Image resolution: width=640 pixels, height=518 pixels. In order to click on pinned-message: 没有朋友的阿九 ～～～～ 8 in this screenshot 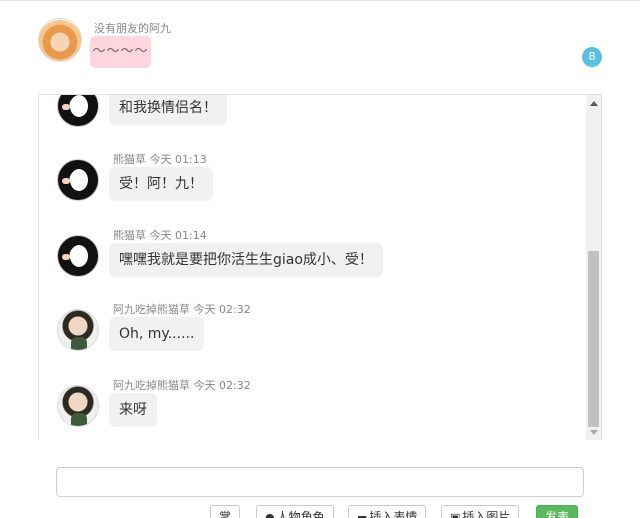, I will do `click(320, 43)`.